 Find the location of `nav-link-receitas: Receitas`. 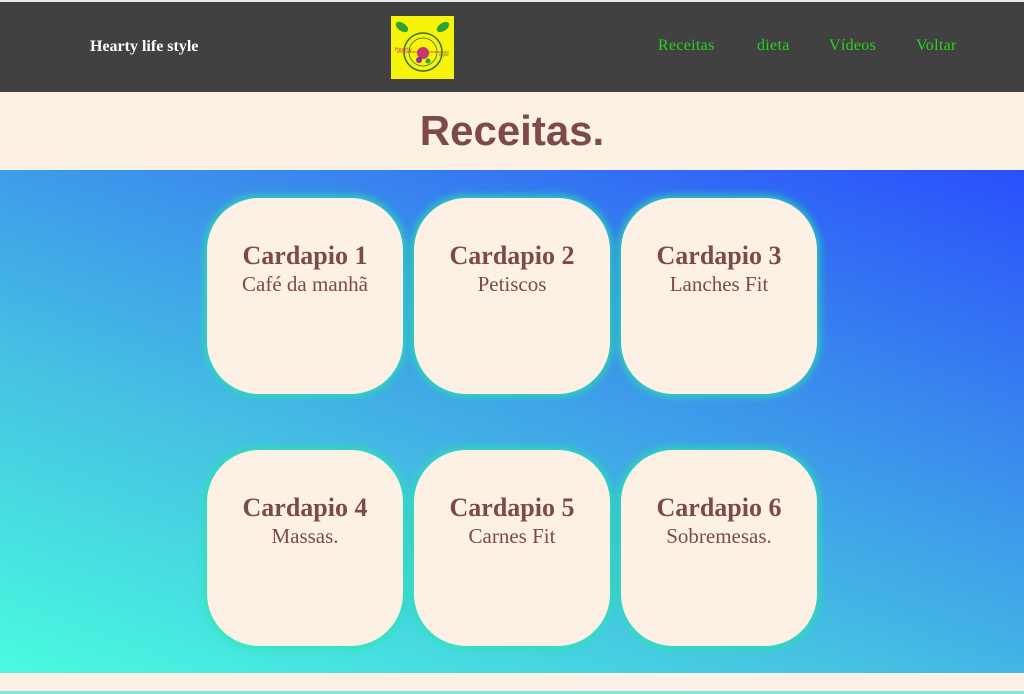

nav-link-receitas: Receitas is located at coordinates (686, 46).